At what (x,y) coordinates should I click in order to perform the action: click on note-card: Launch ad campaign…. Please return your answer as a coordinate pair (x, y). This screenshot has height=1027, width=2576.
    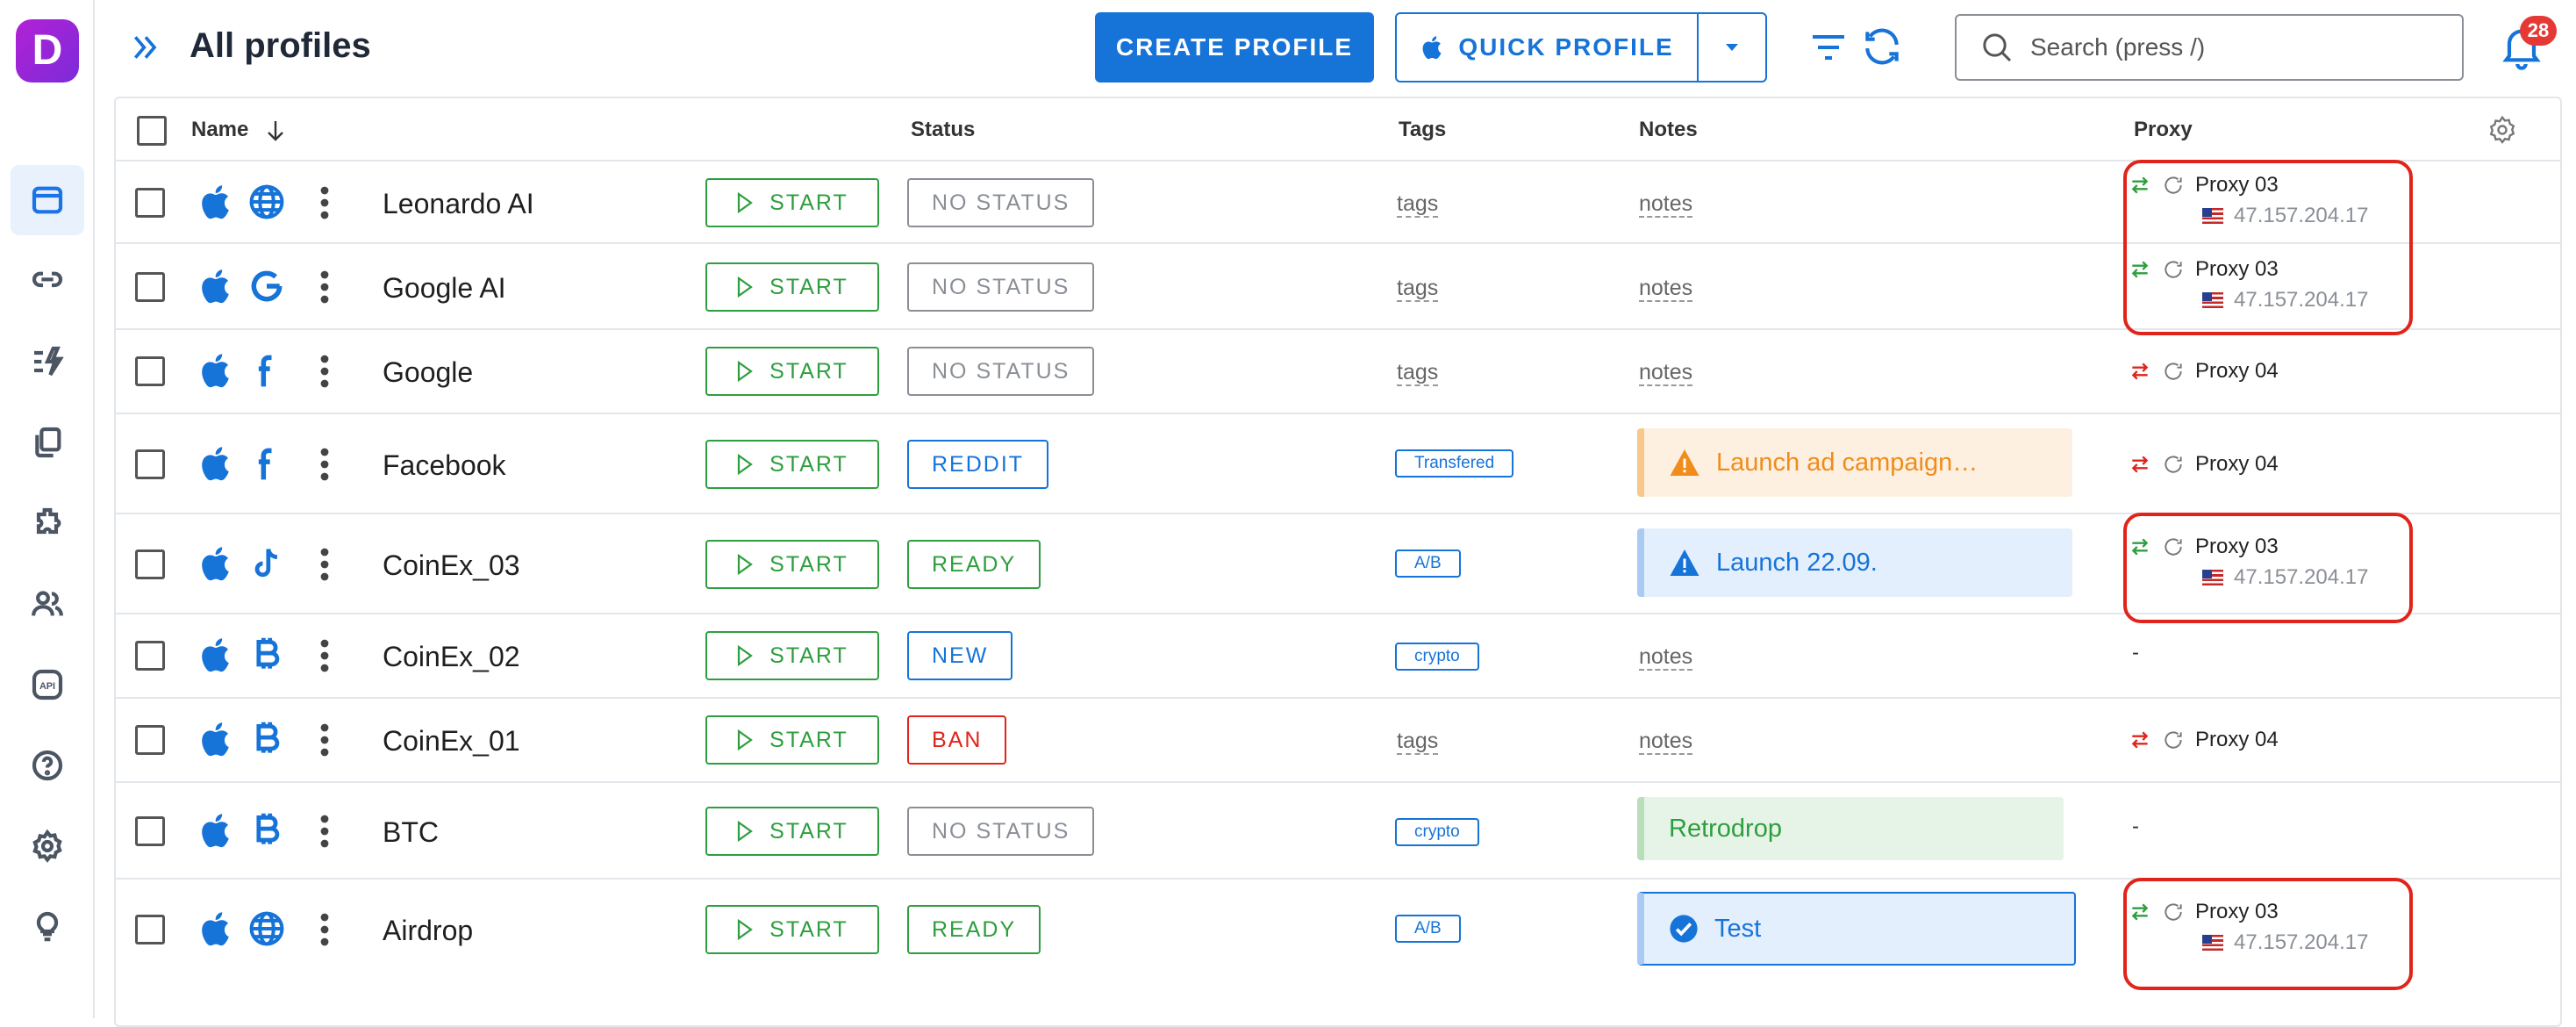
    Looking at the image, I should click on (1854, 463).